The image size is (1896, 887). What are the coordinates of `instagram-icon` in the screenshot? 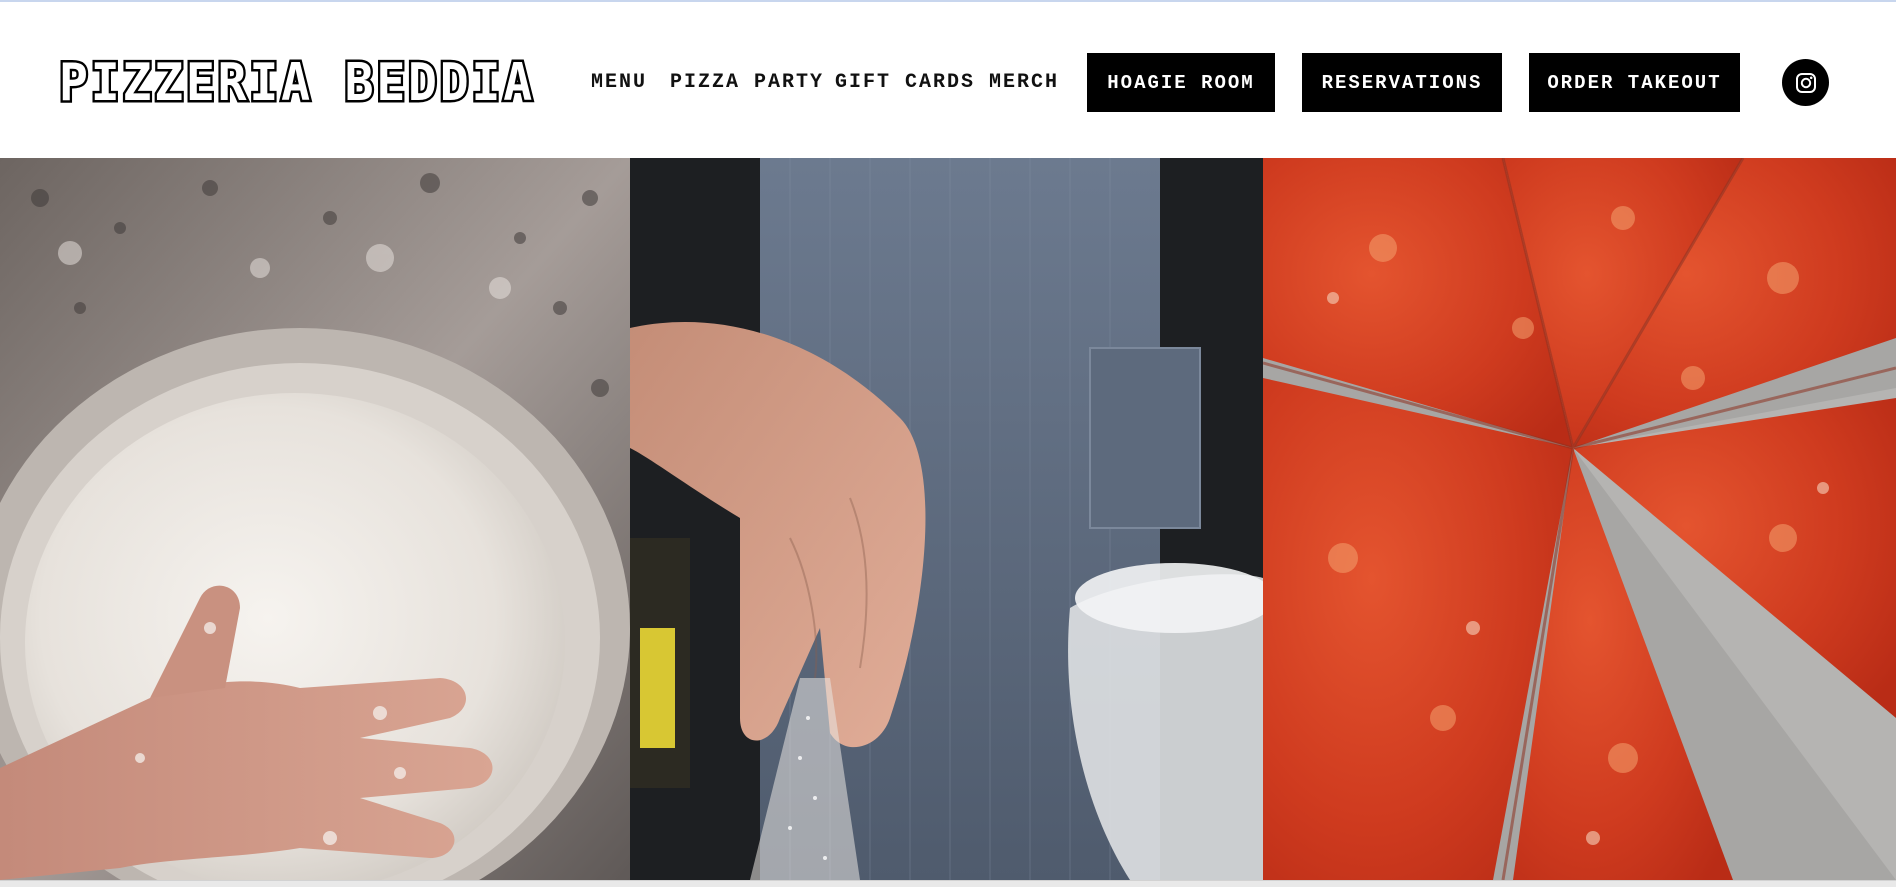 It's located at (1805, 82).